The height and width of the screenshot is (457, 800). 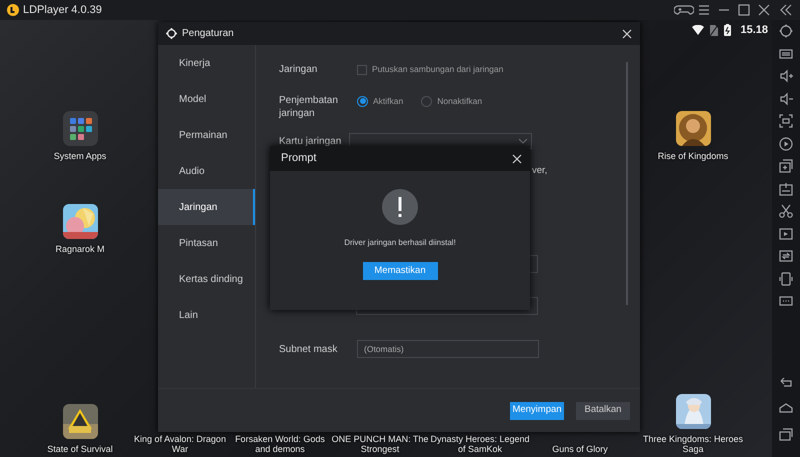 I want to click on nav-tab: Model, so click(x=206, y=99).